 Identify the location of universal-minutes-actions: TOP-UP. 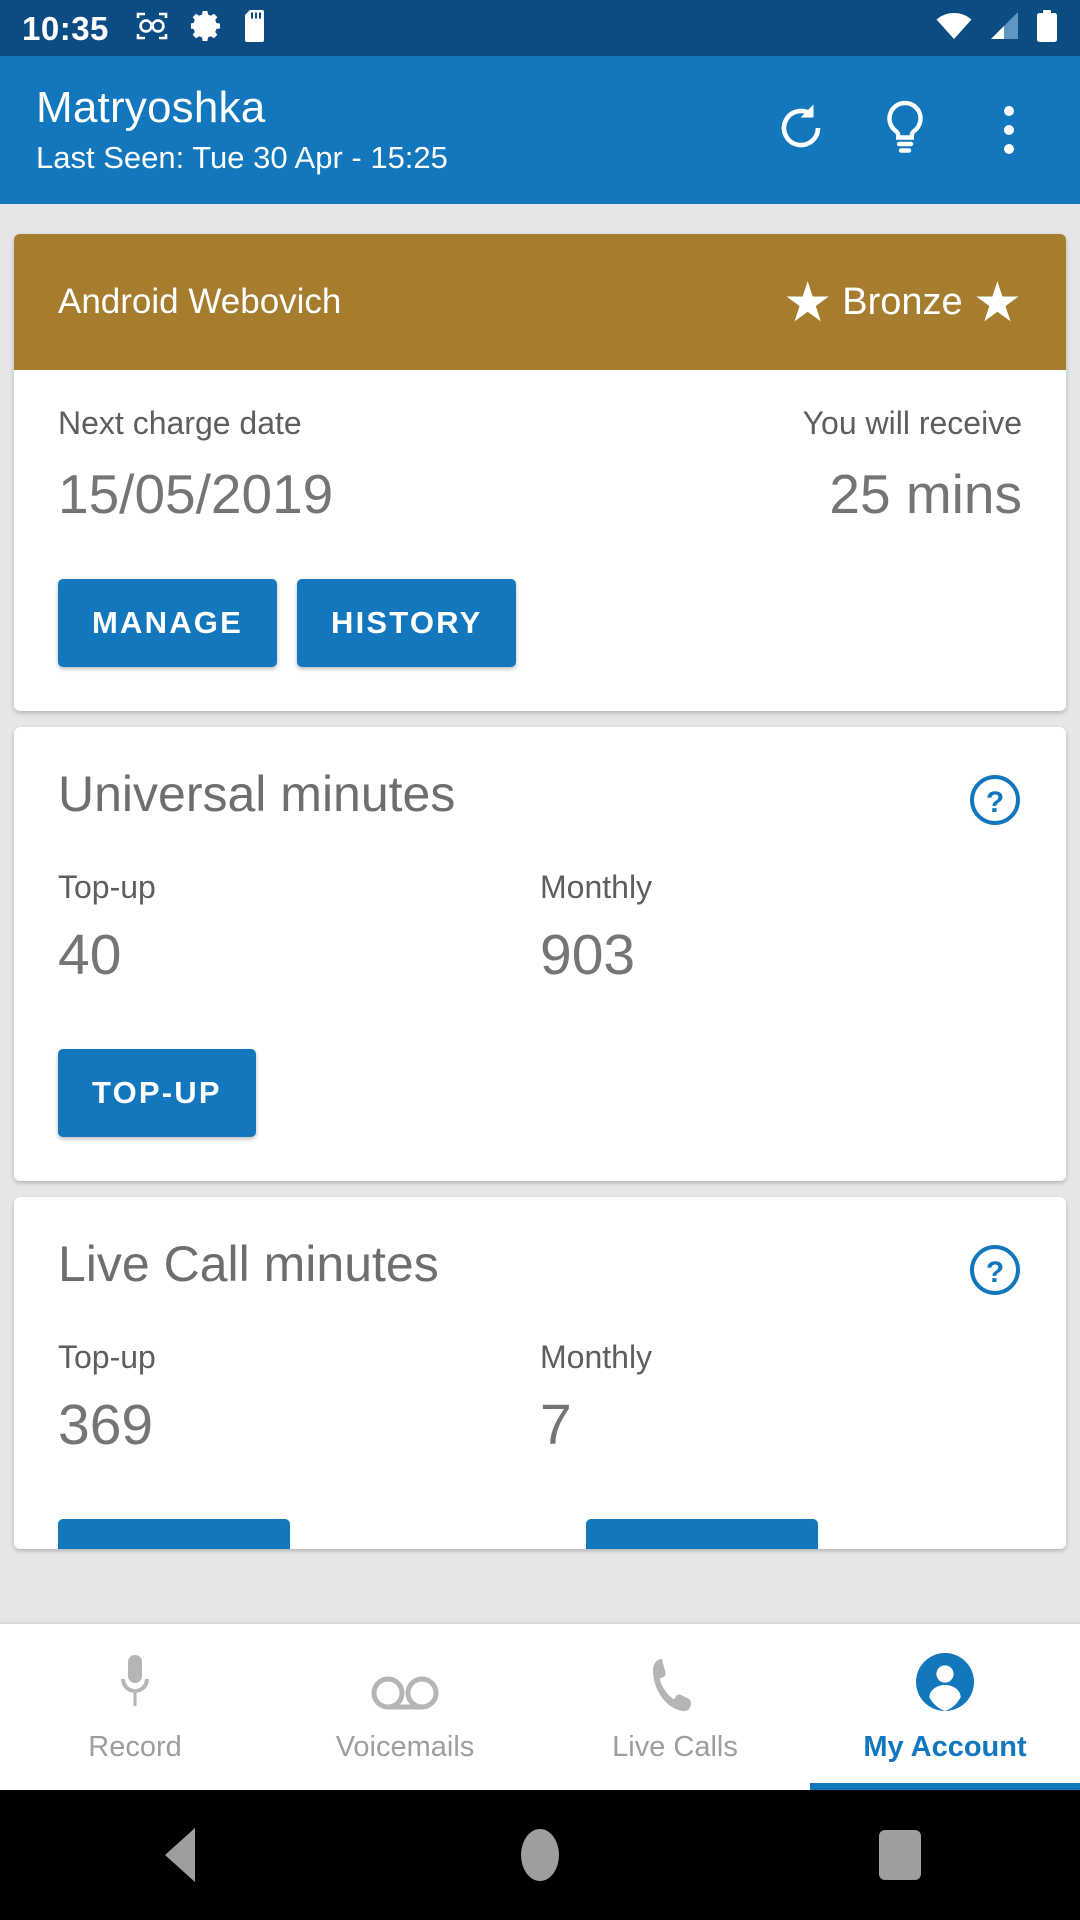
(540, 1084).